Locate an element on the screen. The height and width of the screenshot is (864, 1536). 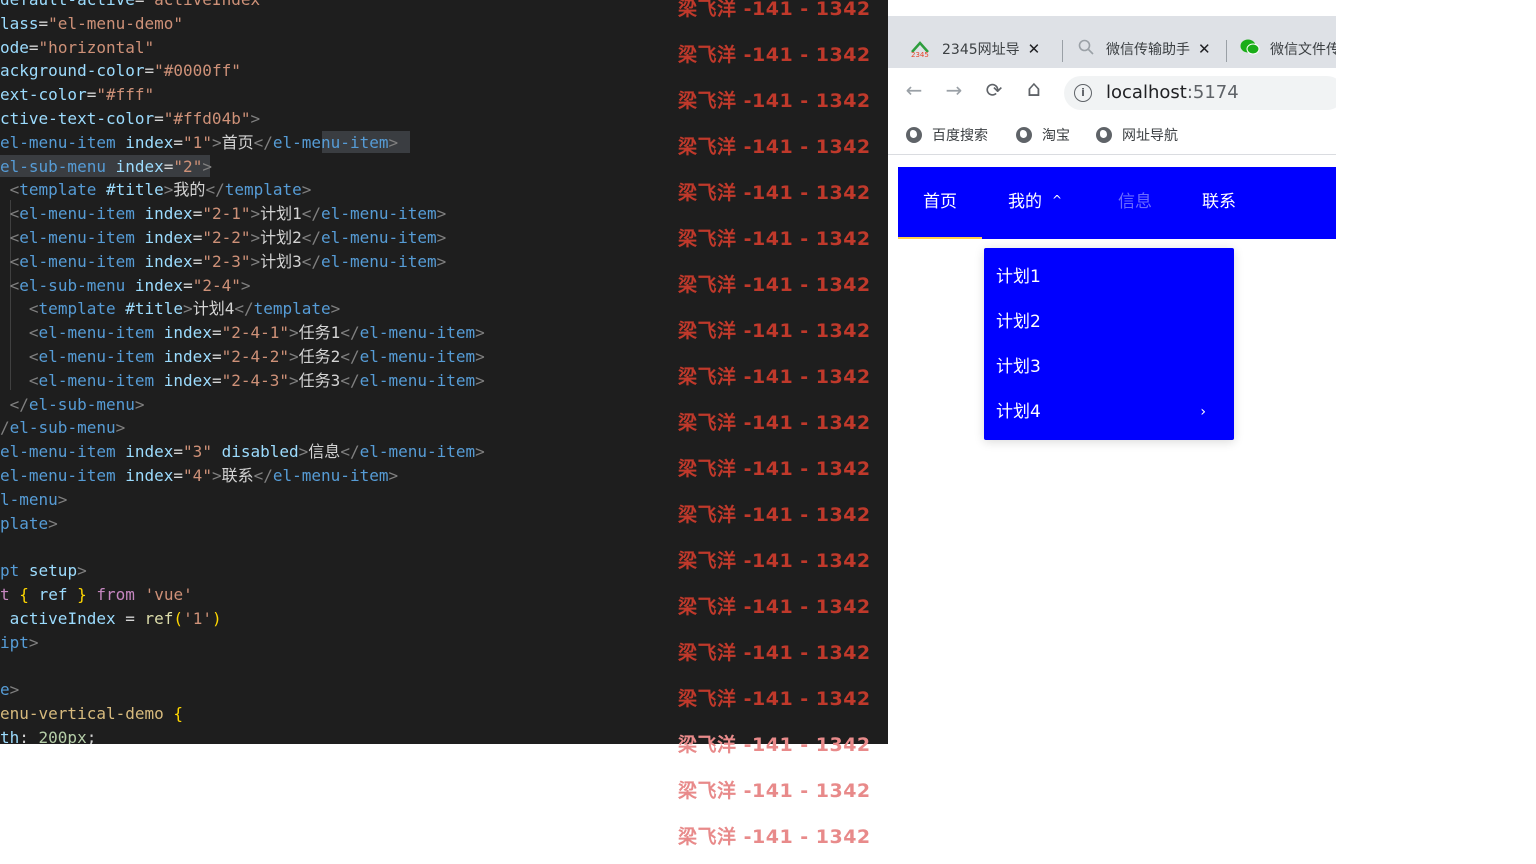
reload-icon: ⟳ is located at coordinates (994, 90).